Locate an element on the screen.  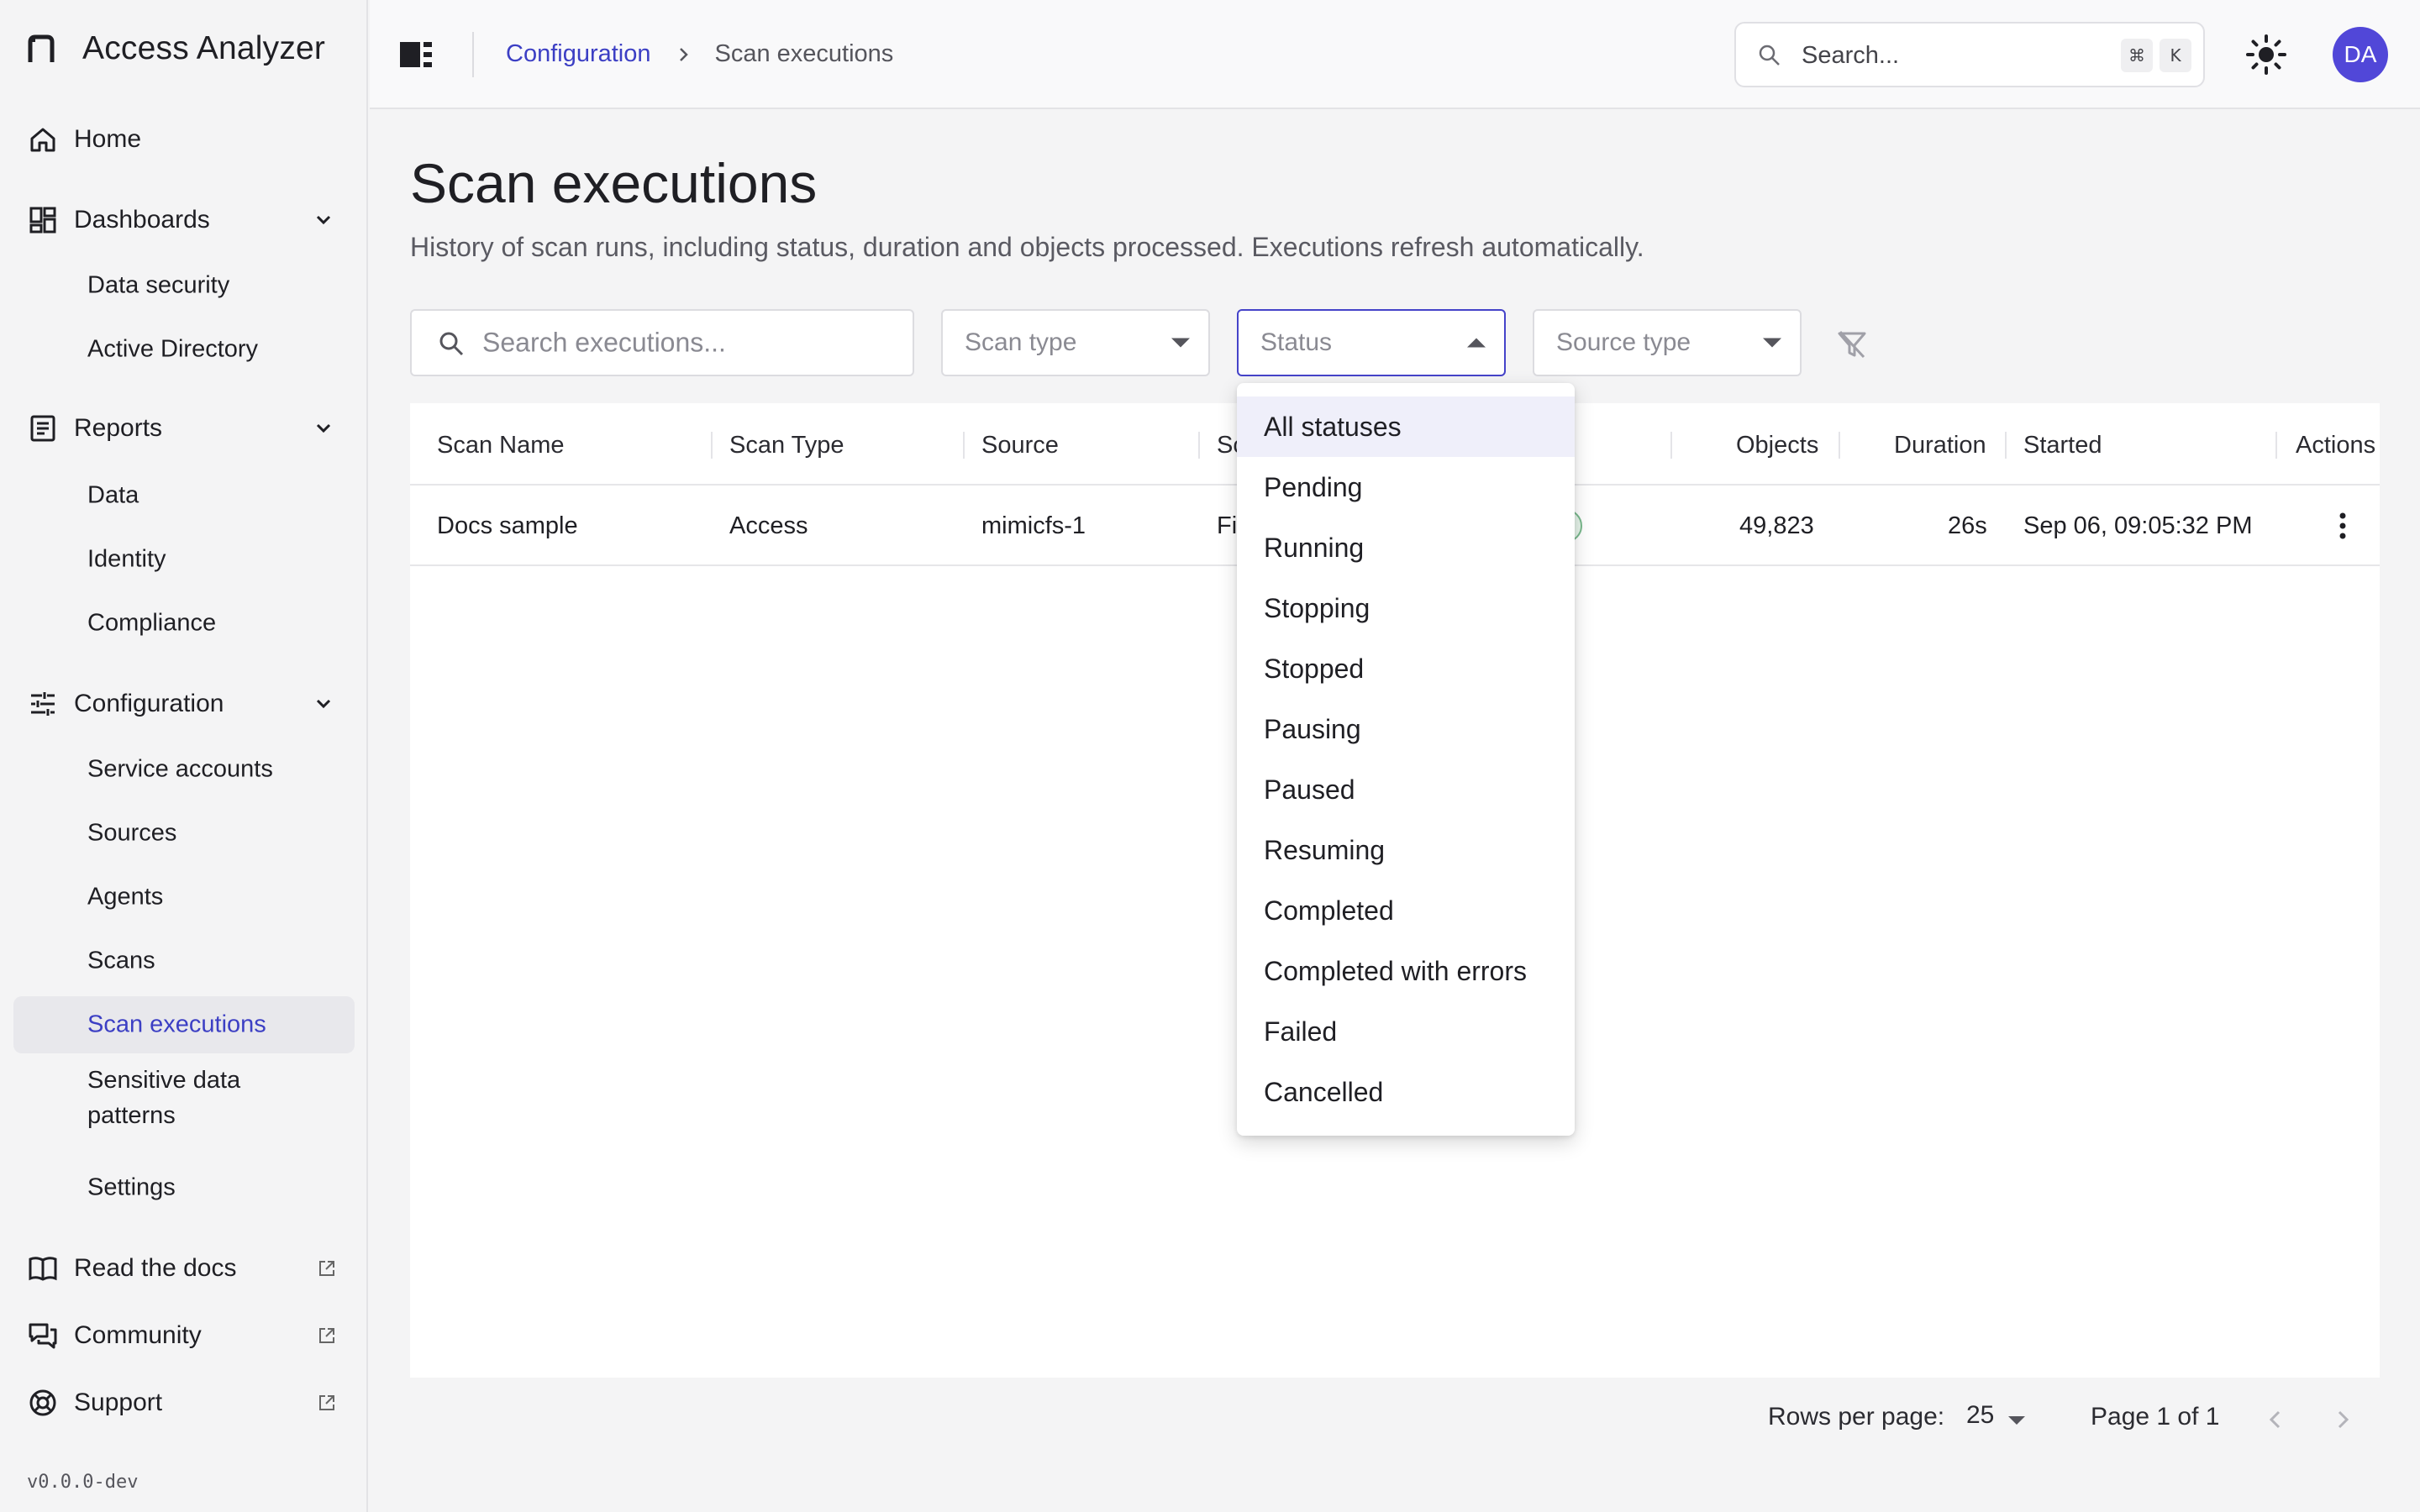
page-title: Scan executions is located at coordinates (614, 183).